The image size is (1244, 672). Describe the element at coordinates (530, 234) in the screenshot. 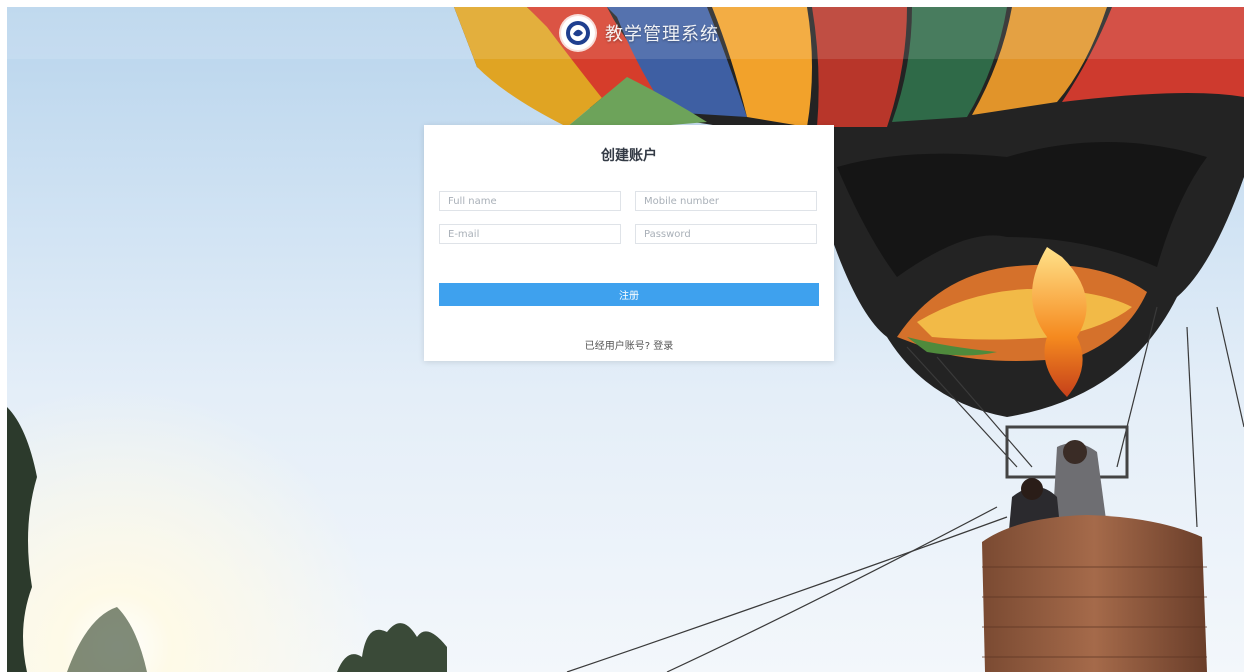

I see `email-input` at that location.